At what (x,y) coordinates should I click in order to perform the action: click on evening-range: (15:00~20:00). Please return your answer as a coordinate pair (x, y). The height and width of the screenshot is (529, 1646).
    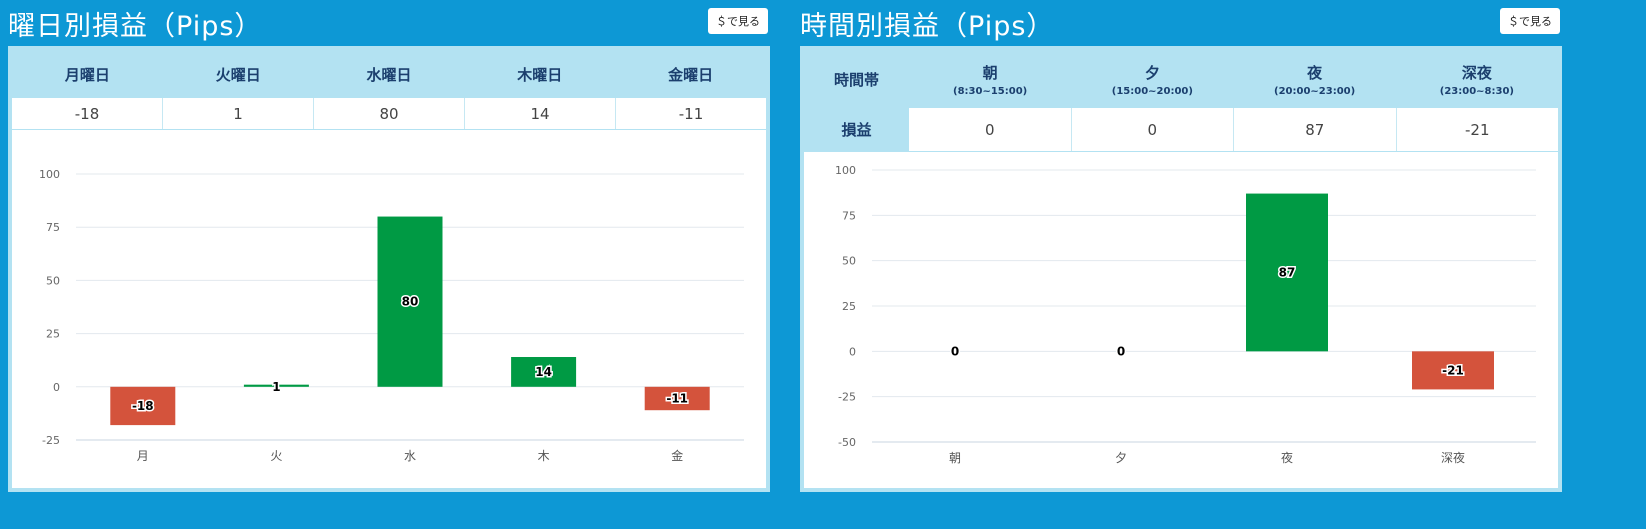
    Looking at the image, I should click on (1152, 91).